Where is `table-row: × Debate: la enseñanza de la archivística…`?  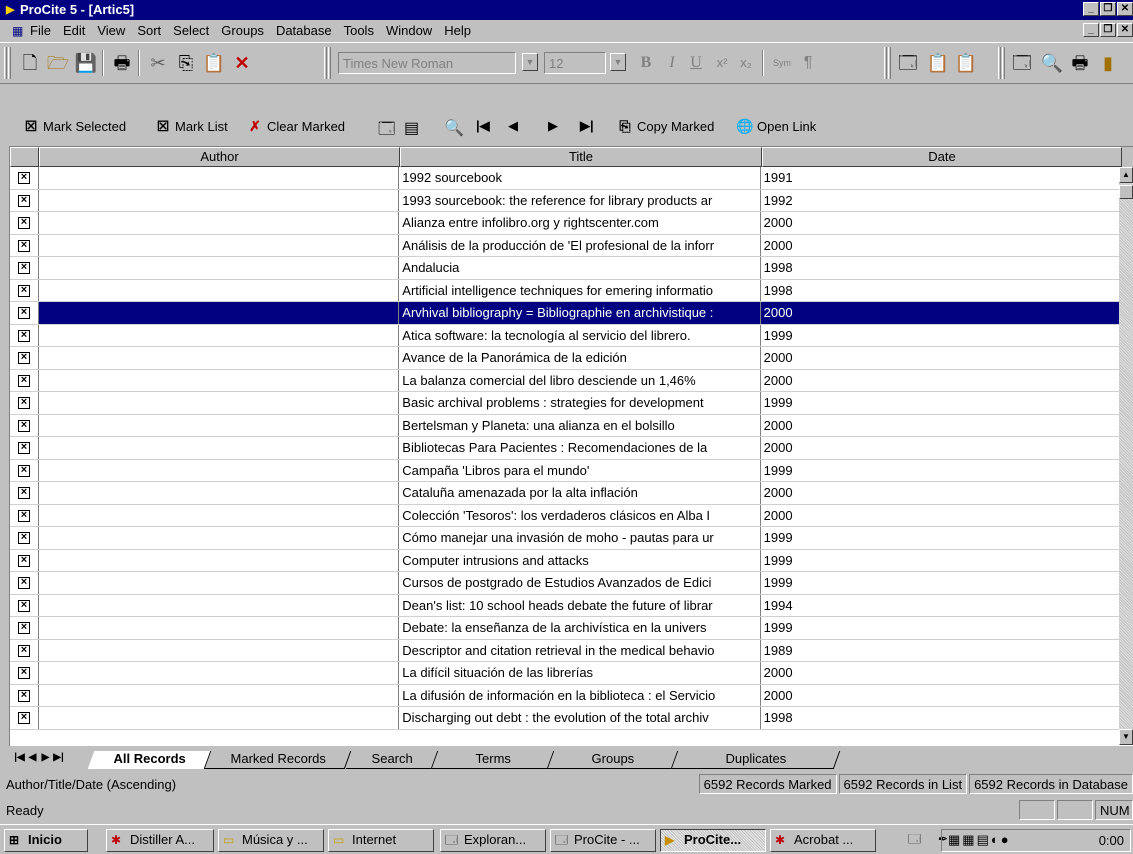
table-row: × Debate: la enseñanza de la archivística… is located at coordinates (565, 628).